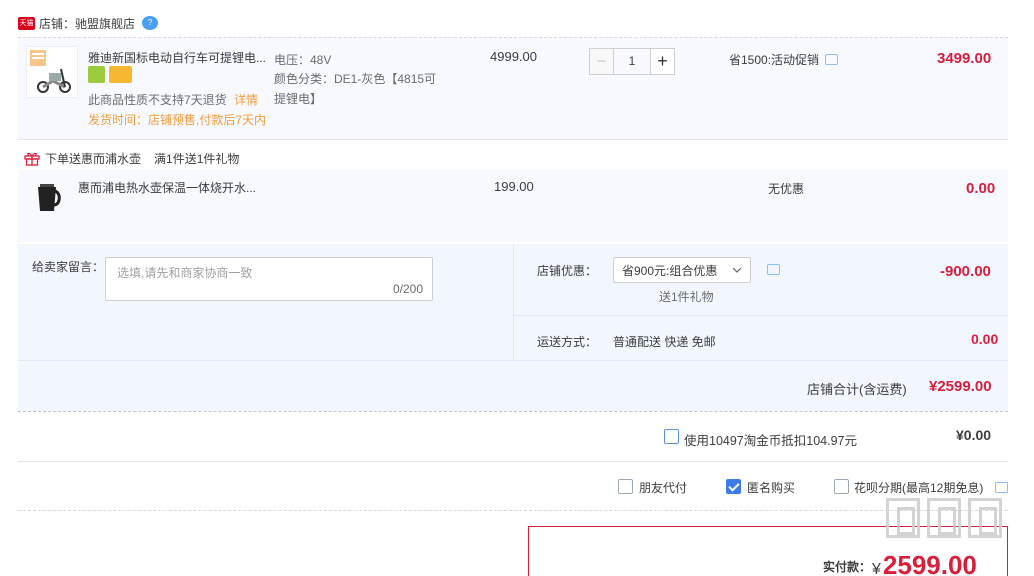  I want to click on message-label: 给卖家留言：, so click(68, 267).